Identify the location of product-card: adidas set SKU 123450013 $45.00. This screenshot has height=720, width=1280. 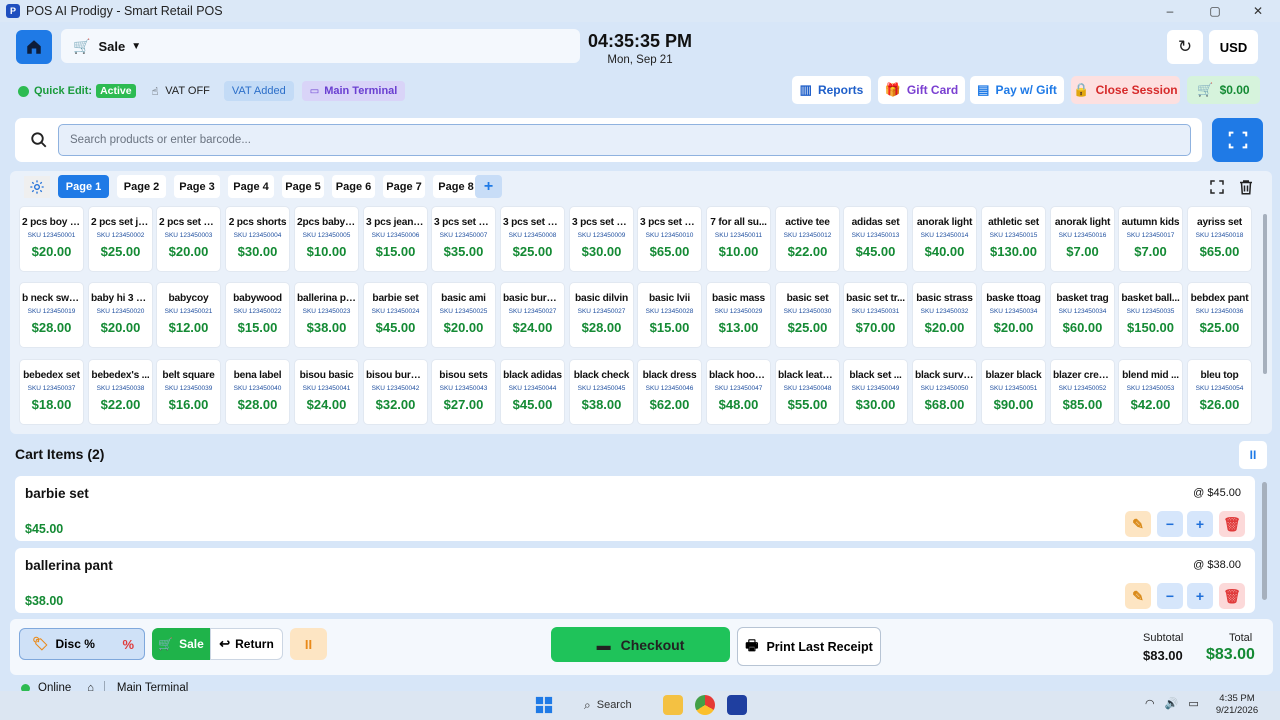
(875, 239).